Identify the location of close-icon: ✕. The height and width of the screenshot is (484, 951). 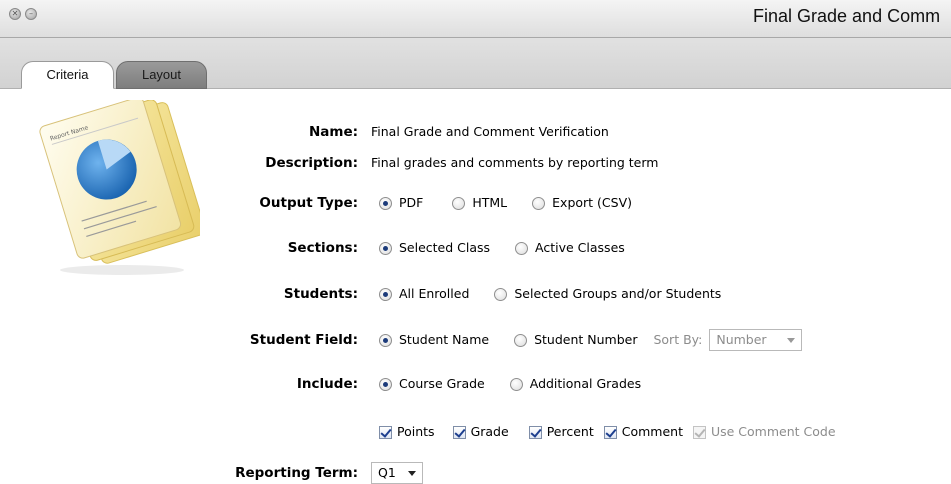
(15, 14).